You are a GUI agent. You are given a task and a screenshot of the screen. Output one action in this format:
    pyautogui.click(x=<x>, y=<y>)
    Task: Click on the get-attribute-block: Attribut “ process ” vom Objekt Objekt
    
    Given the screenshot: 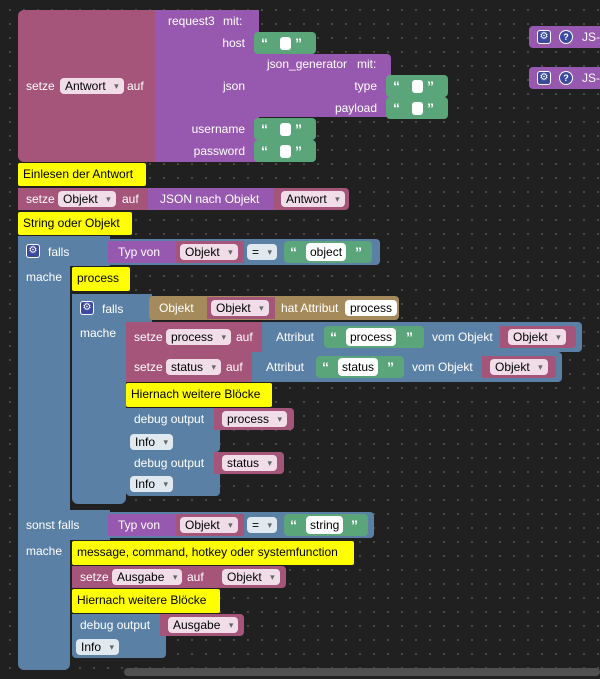 What is the action you would take?
    pyautogui.click(x=422, y=337)
    